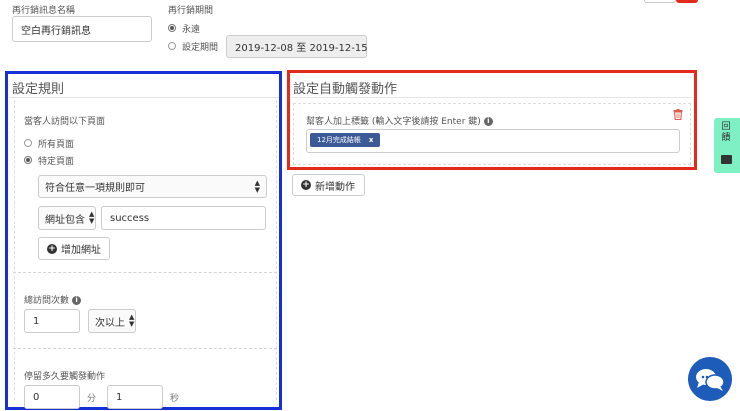  What do you see at coordinates (28, 143) in the screenshot?
I see `radio-all-pages` at bounding box center [28, 143].